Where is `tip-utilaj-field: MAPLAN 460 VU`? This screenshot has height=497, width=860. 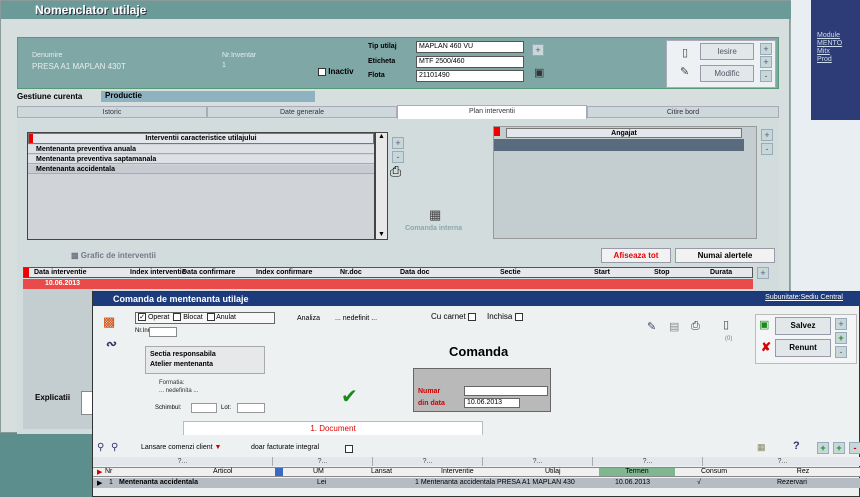 tip-utilaj-field: MAPLAN 460 VU is located at coordinates (470, 47).